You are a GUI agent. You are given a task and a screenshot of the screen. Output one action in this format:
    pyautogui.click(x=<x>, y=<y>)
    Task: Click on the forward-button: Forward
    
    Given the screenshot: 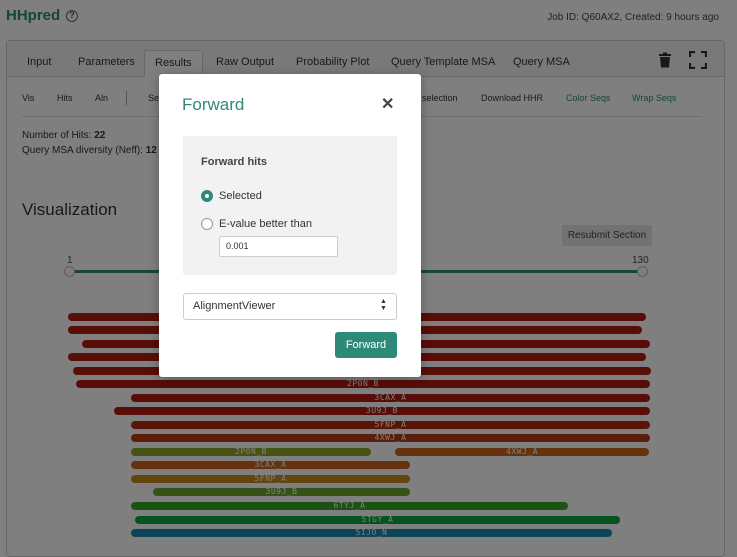 What is the action you would take?
    pyautogui.click(x=366, y=345)
    